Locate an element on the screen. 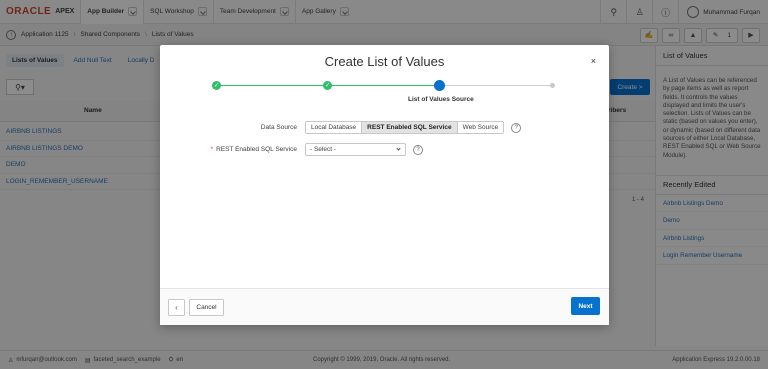  rest-service-select: - Select - is located at coordinates (355, 149).